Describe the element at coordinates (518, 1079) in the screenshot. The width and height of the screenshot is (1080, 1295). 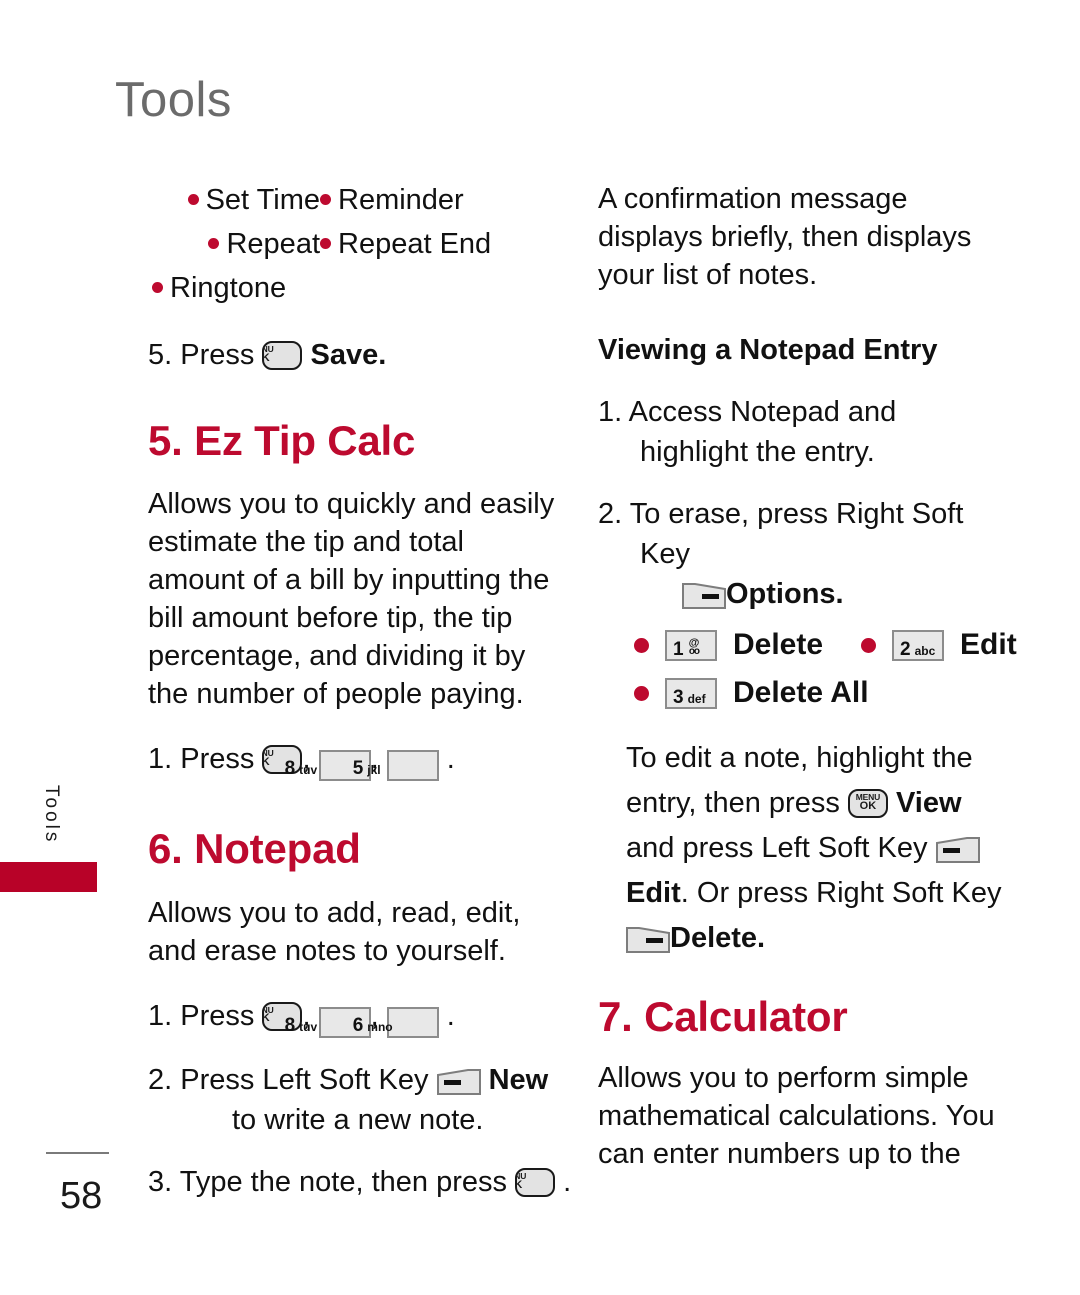
I see `new-label: New` at that location.